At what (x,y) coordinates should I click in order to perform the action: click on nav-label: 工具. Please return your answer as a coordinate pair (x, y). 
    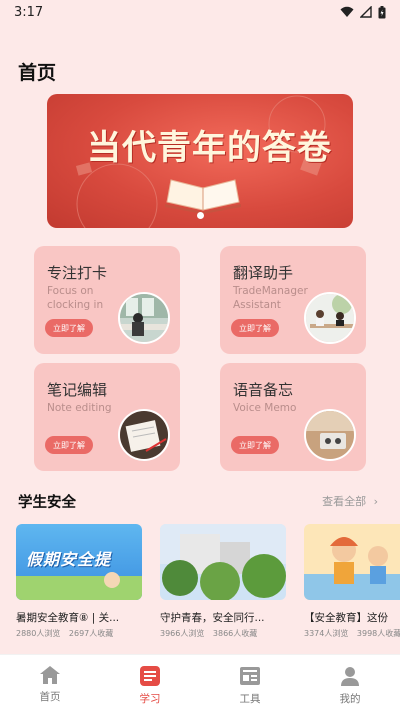
    Looking at the image, I should click on (250, 699).